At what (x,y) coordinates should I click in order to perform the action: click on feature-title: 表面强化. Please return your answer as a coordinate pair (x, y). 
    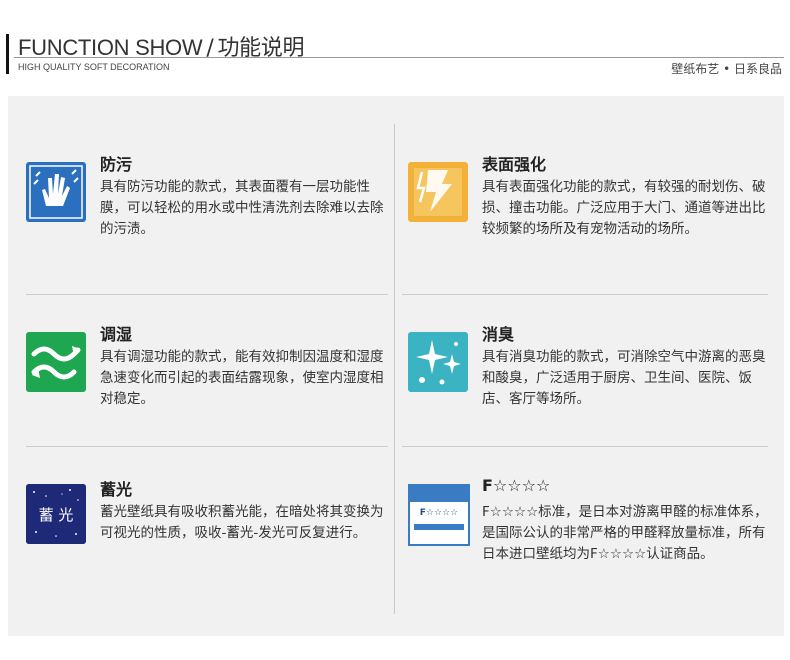
    Looking at the image, I should click on (514, 164).